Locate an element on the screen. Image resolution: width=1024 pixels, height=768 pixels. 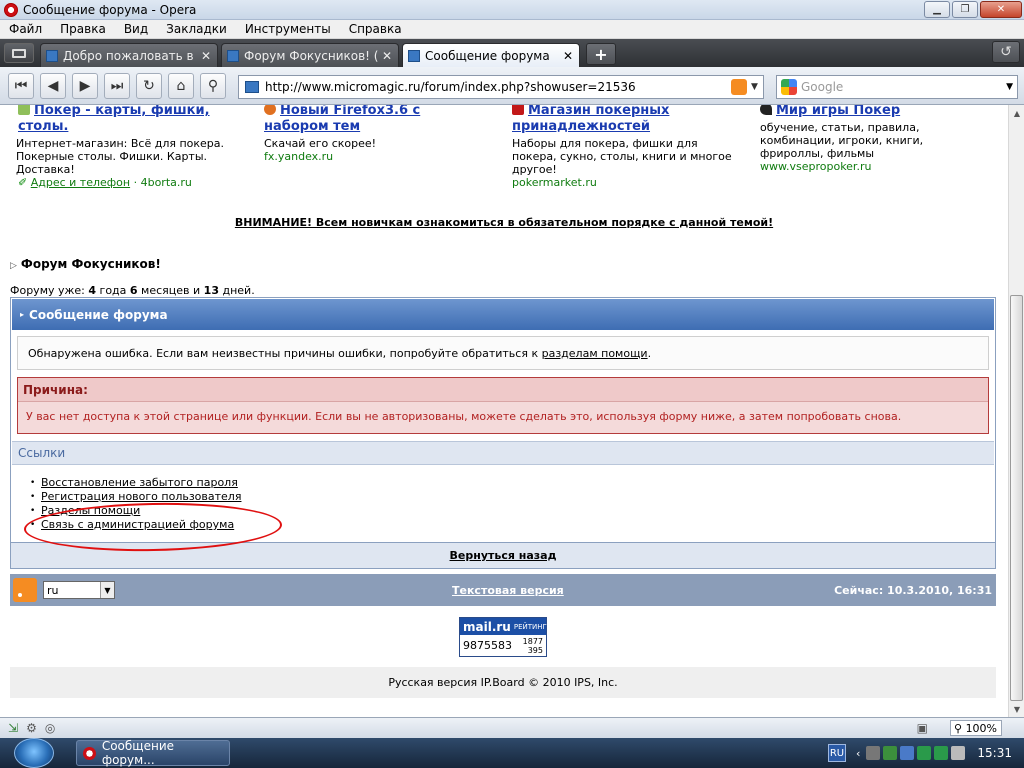
ad-url: pokermarket.ru is located at coordinates (627, 183).